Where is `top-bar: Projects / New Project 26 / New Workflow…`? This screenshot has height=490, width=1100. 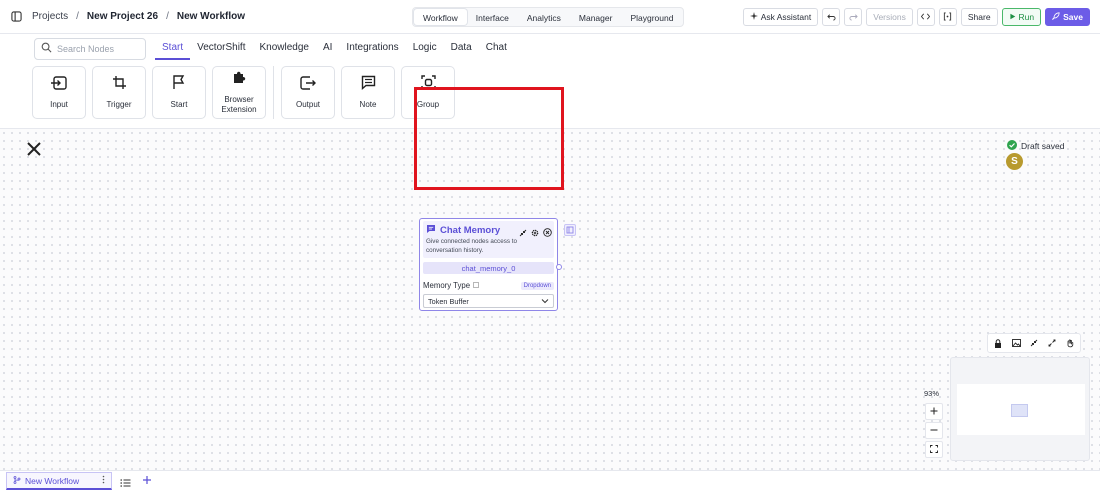 top-bar: Projects / New Project 26 / New Workflow… is located at coordinates (550, 17).